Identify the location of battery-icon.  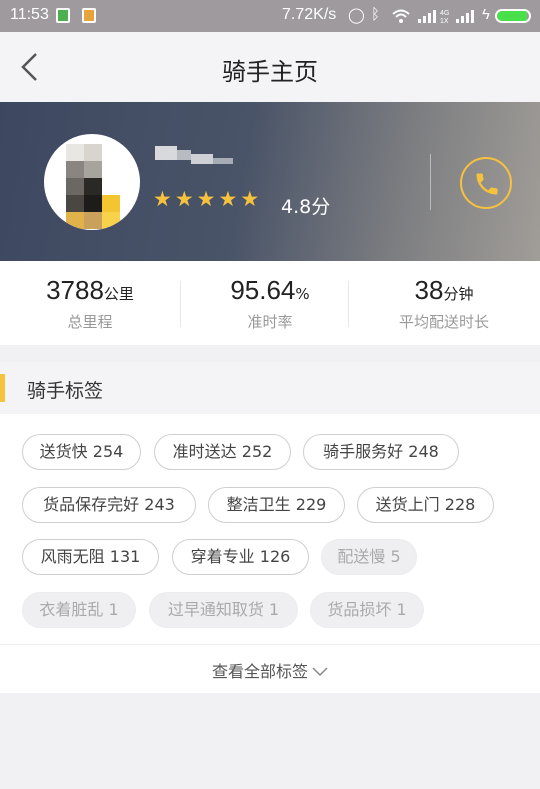
(513, 16).